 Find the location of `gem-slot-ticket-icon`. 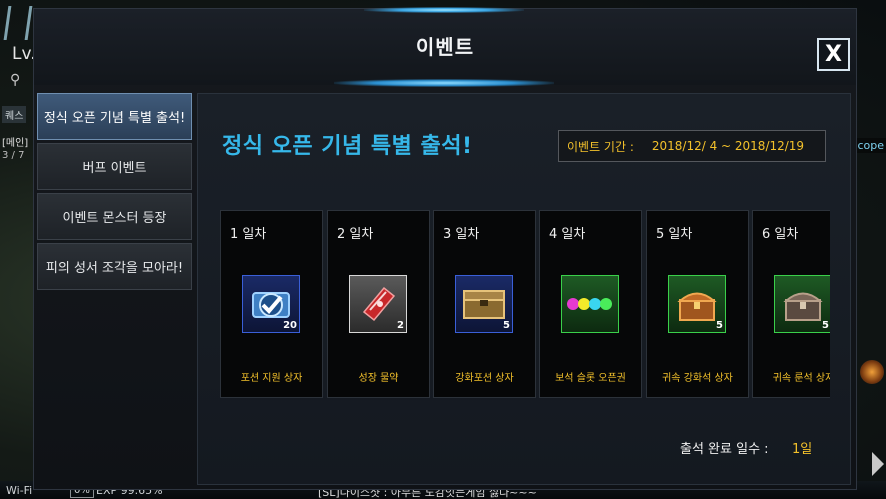

gem-slot-ticket-icon is located at coordinates (589, 304).